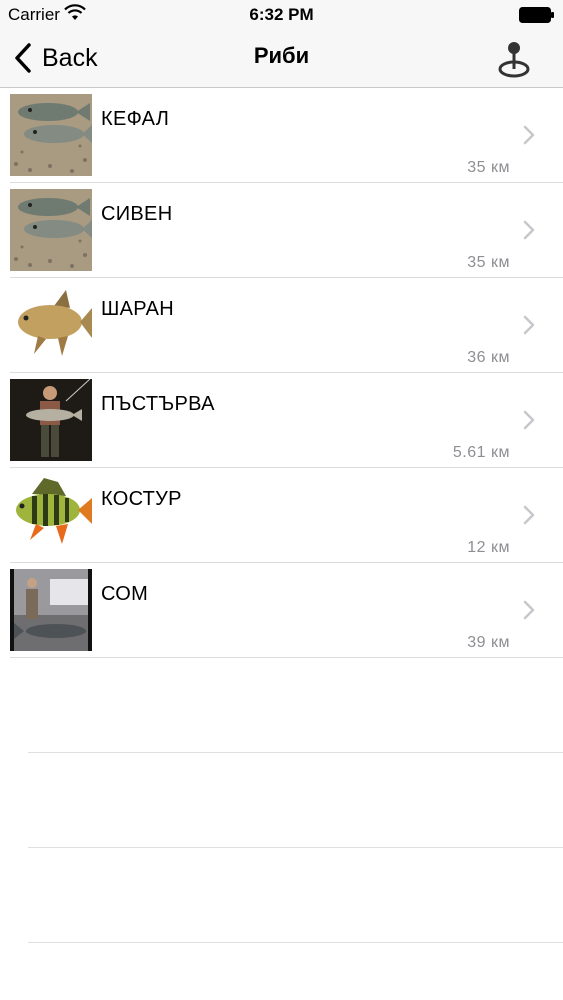  Describe the element at coordinates (281, 325) in the screenshot. I see `list-item: ШАРАН 36 км` at that location.